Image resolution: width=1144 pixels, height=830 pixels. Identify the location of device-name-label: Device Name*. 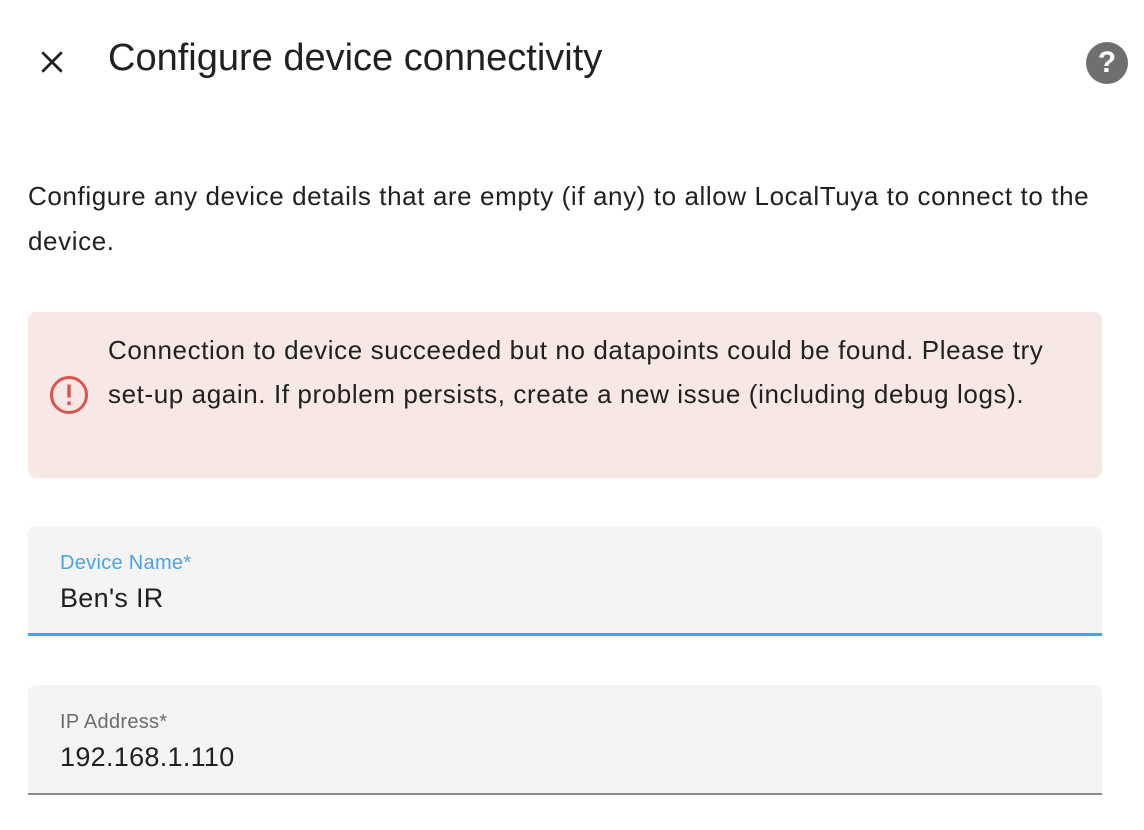
(126, 563).